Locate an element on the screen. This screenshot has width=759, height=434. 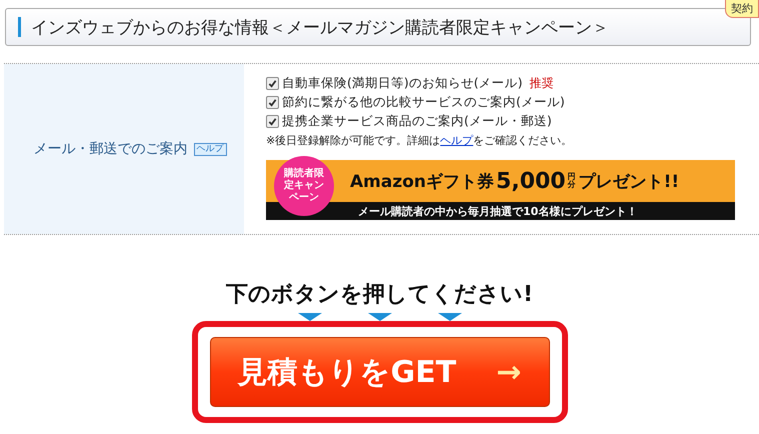
option-label: 節約に繋がる他の比較サービスのご案内(メール) is located at coordinates (423, 102).